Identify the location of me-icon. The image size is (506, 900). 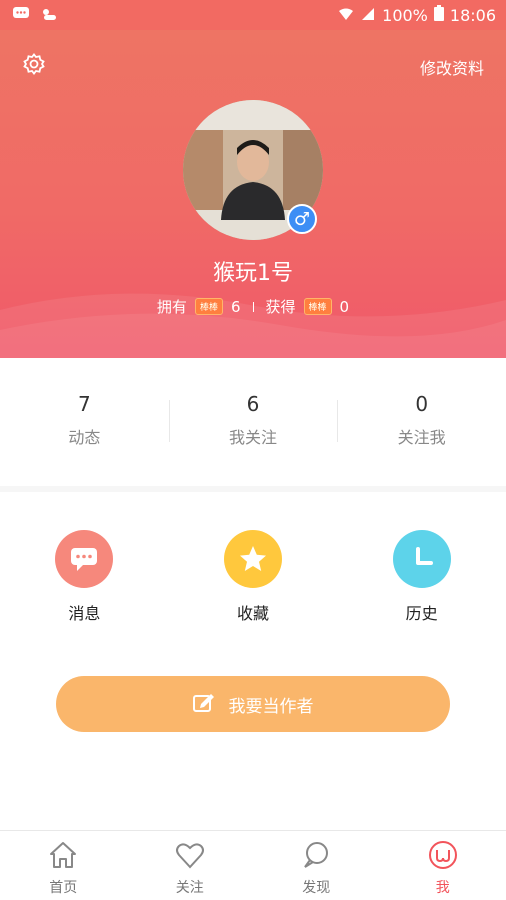
(443, 857).